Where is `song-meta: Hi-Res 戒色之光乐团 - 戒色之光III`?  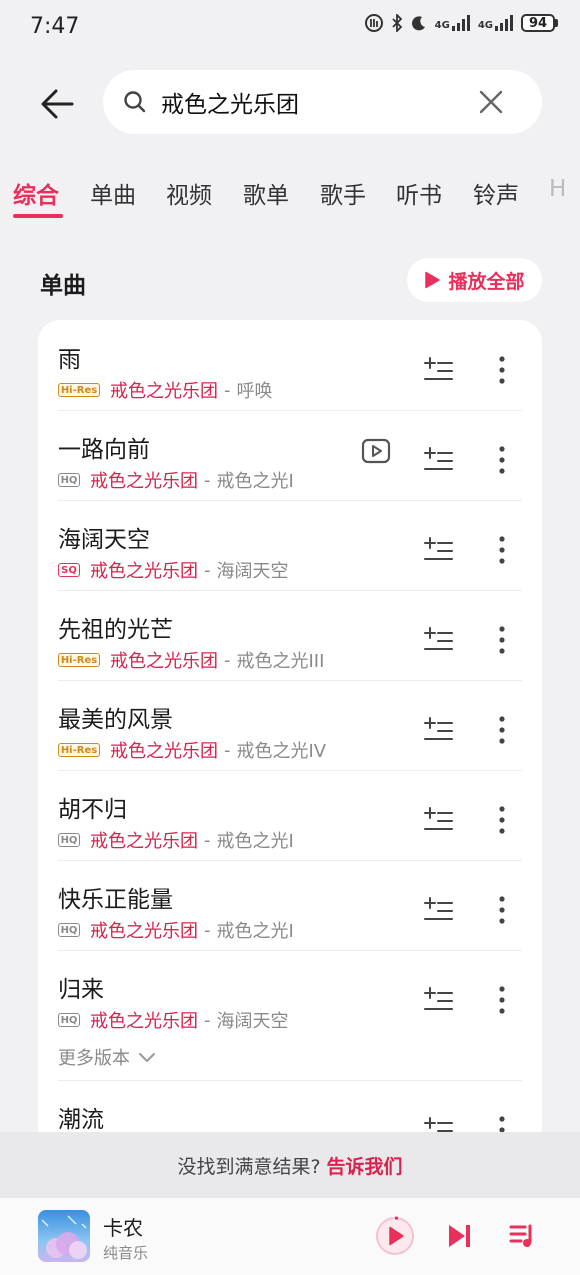 song-meta: Hi-Res 戒色之光乐团 - 戒色之光III is located at coordinates (191, 660).